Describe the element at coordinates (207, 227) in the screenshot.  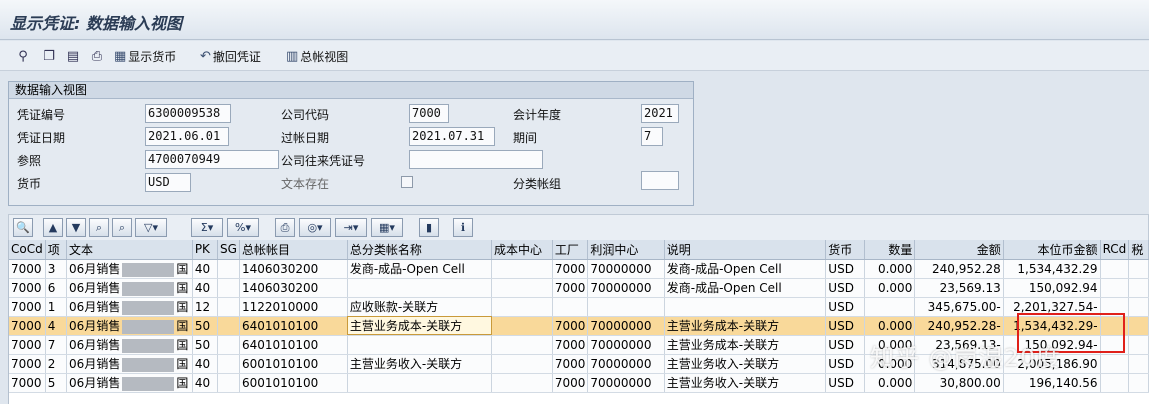
I see `sum-icon: Σ▾` at that location.